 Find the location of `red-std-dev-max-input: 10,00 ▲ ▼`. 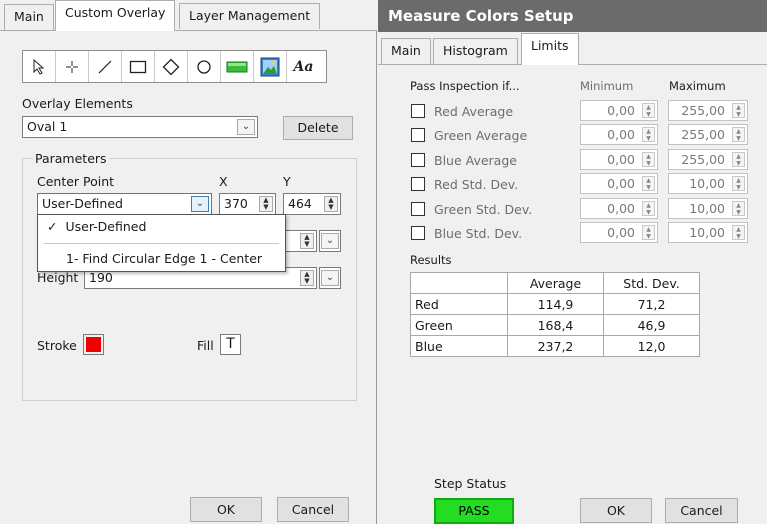

red-std-dev-max-input: 10,00 ▲ ▼ is located at coordinates (708, 183).